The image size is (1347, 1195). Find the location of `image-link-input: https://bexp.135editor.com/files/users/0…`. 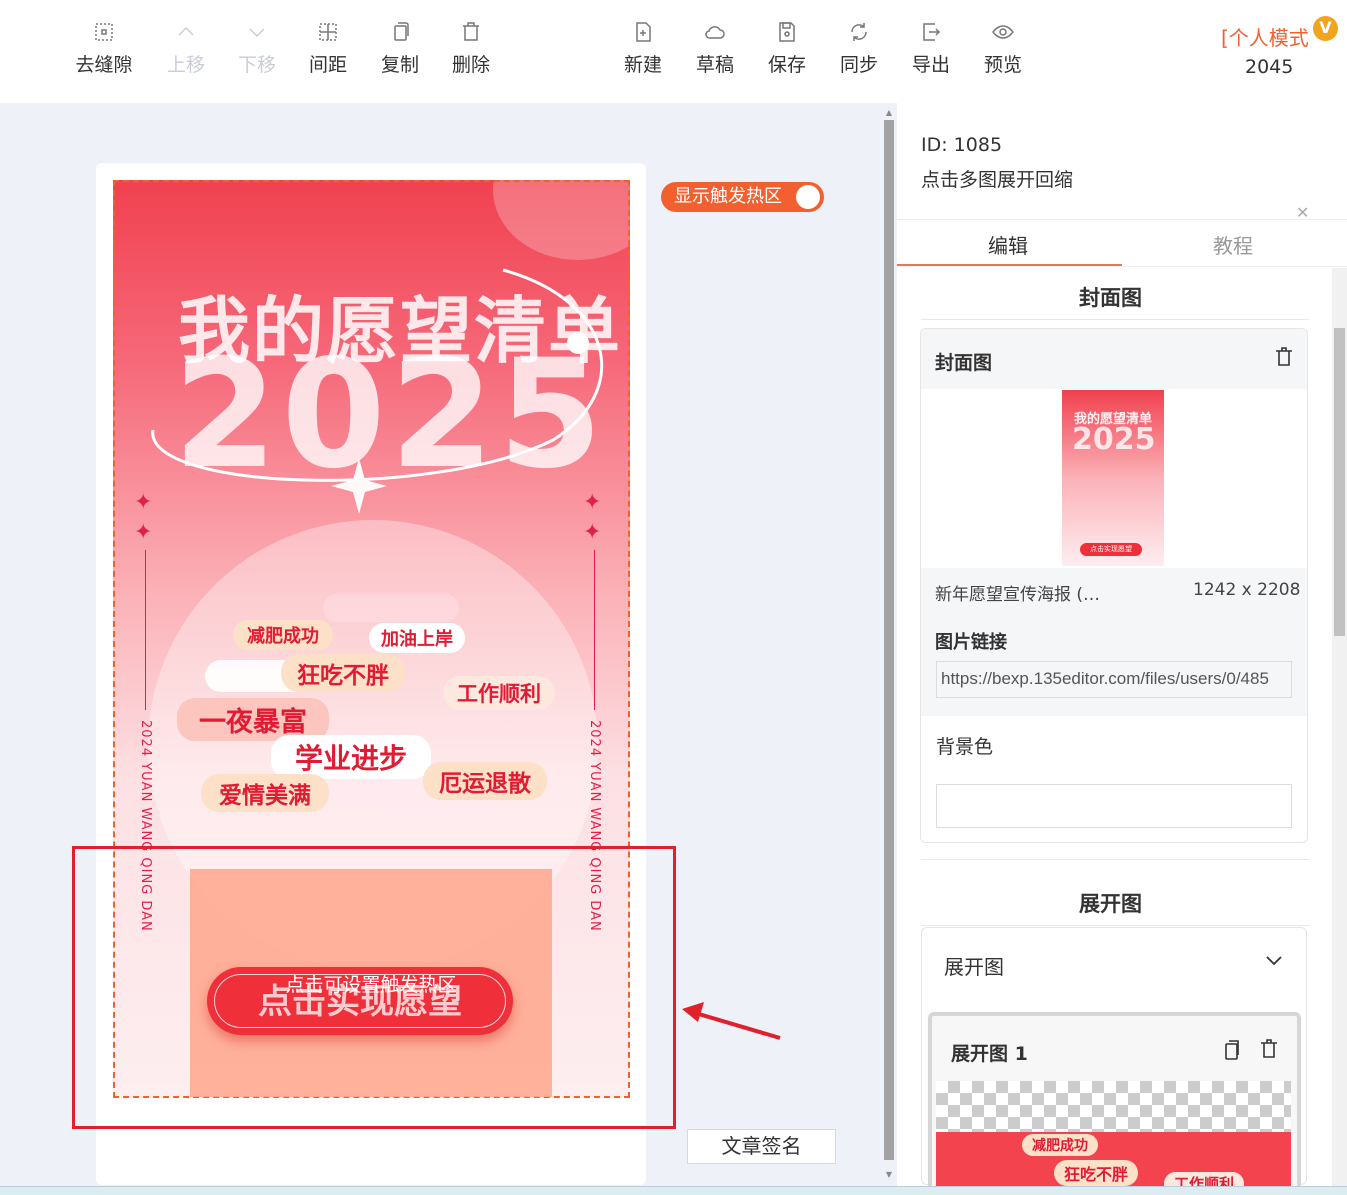

image-link-input: https://bexp.135editor.com/files/users/0… is located at coordinates (1114, 679).